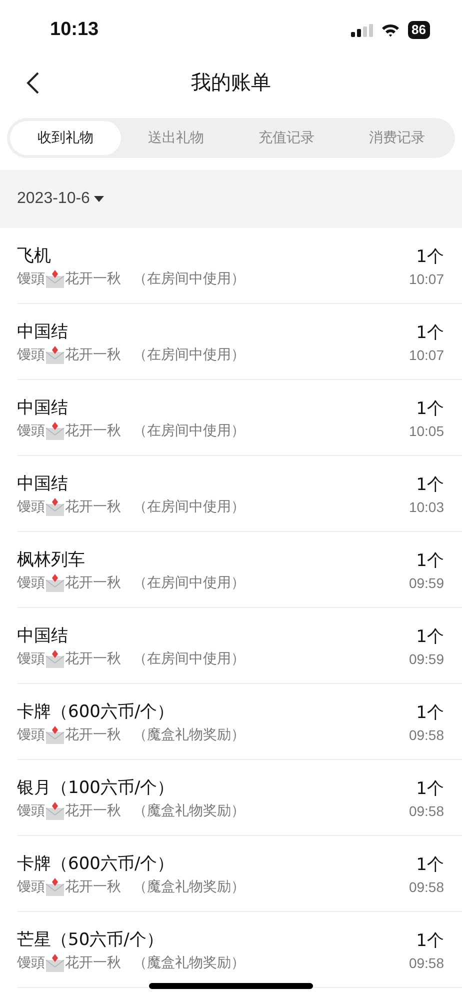 This screenshot has height=1000, width=462. Describe the element at coordinates (74, 30) in the screenshot. I see `status-time: 10:13` at that location.